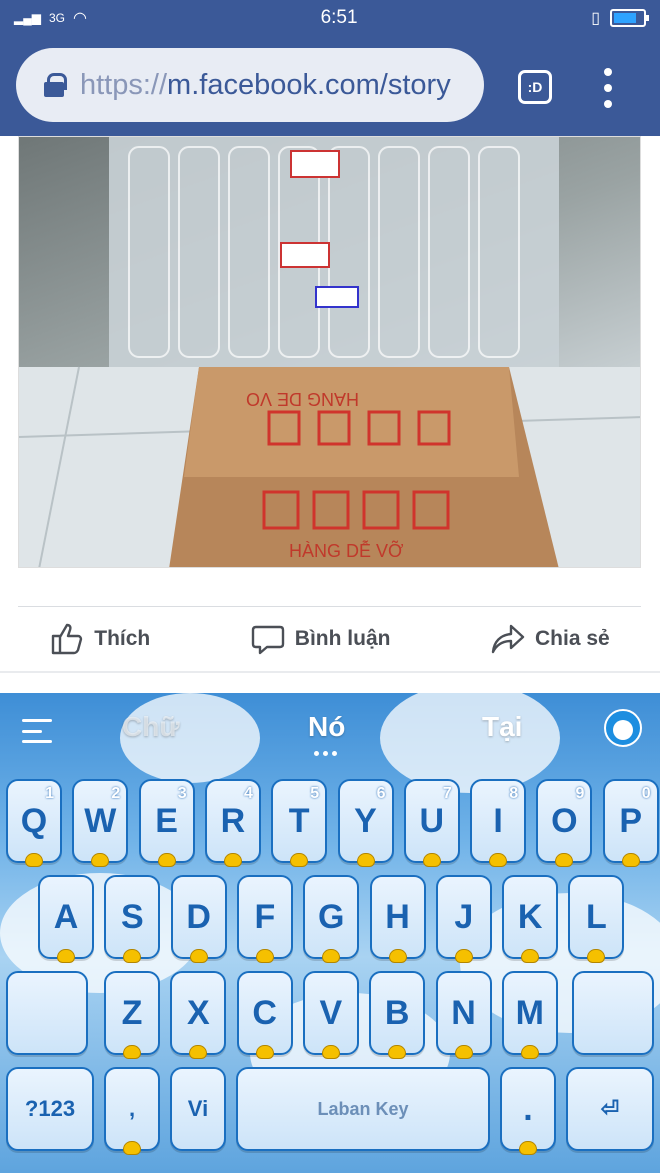  Describe the element at coordinates (326, 727) in the screenshot. I see `suggestion-2: Nó` at that location.